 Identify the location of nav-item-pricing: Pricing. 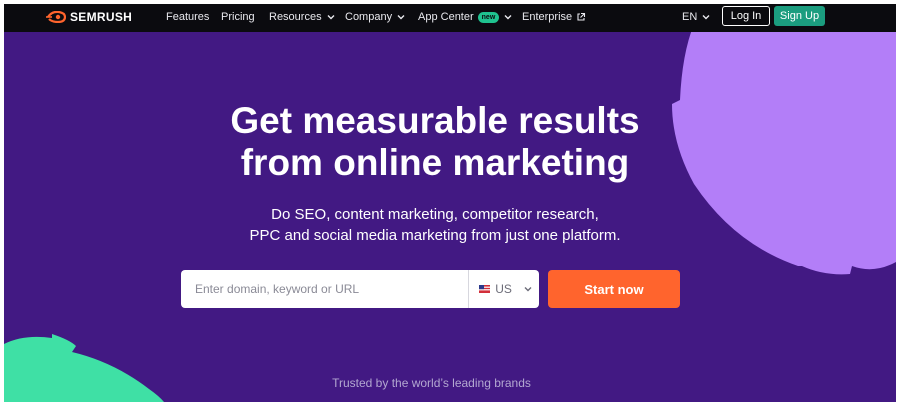
(238, 17).